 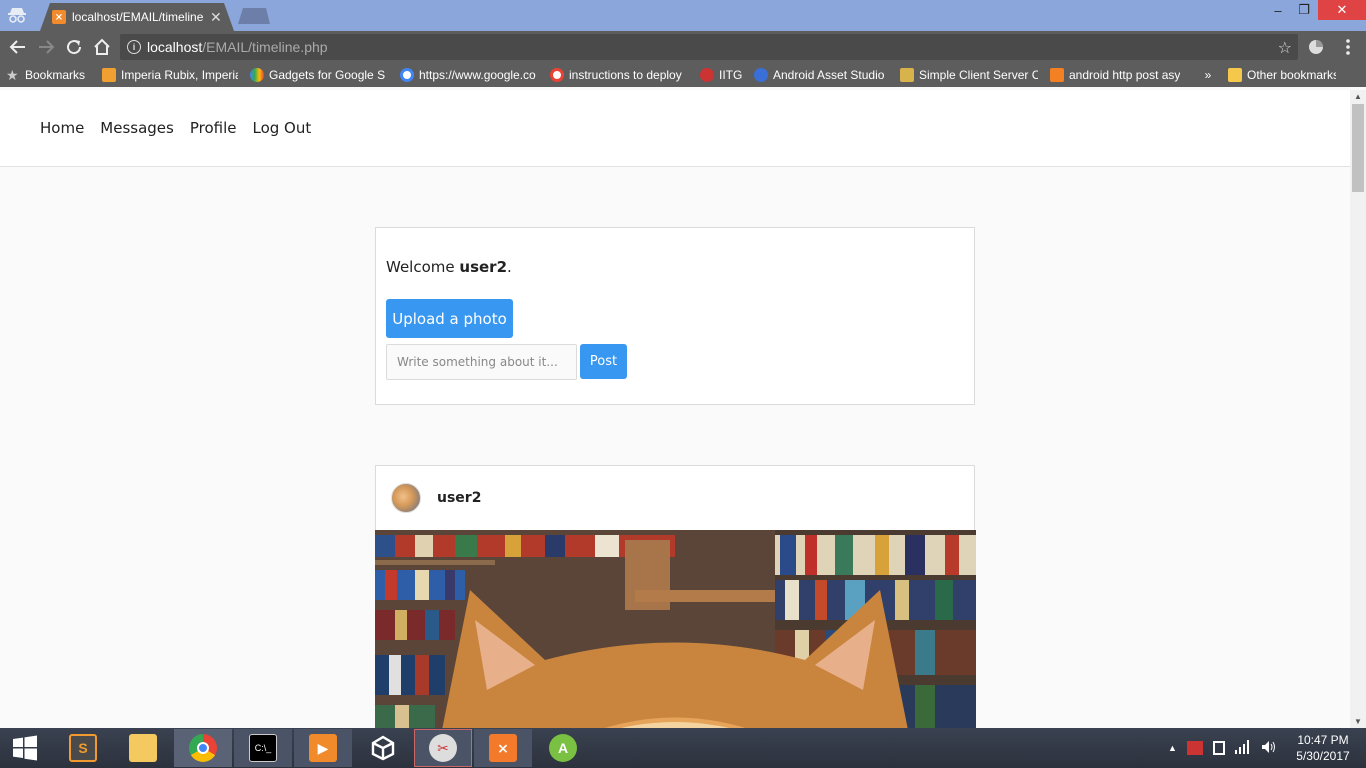 What do you see at coordinates (319, 75) in the screenshot?
I see `bookmark-gadgets: Gadgets for Google S` at bounding box center [319, 75].